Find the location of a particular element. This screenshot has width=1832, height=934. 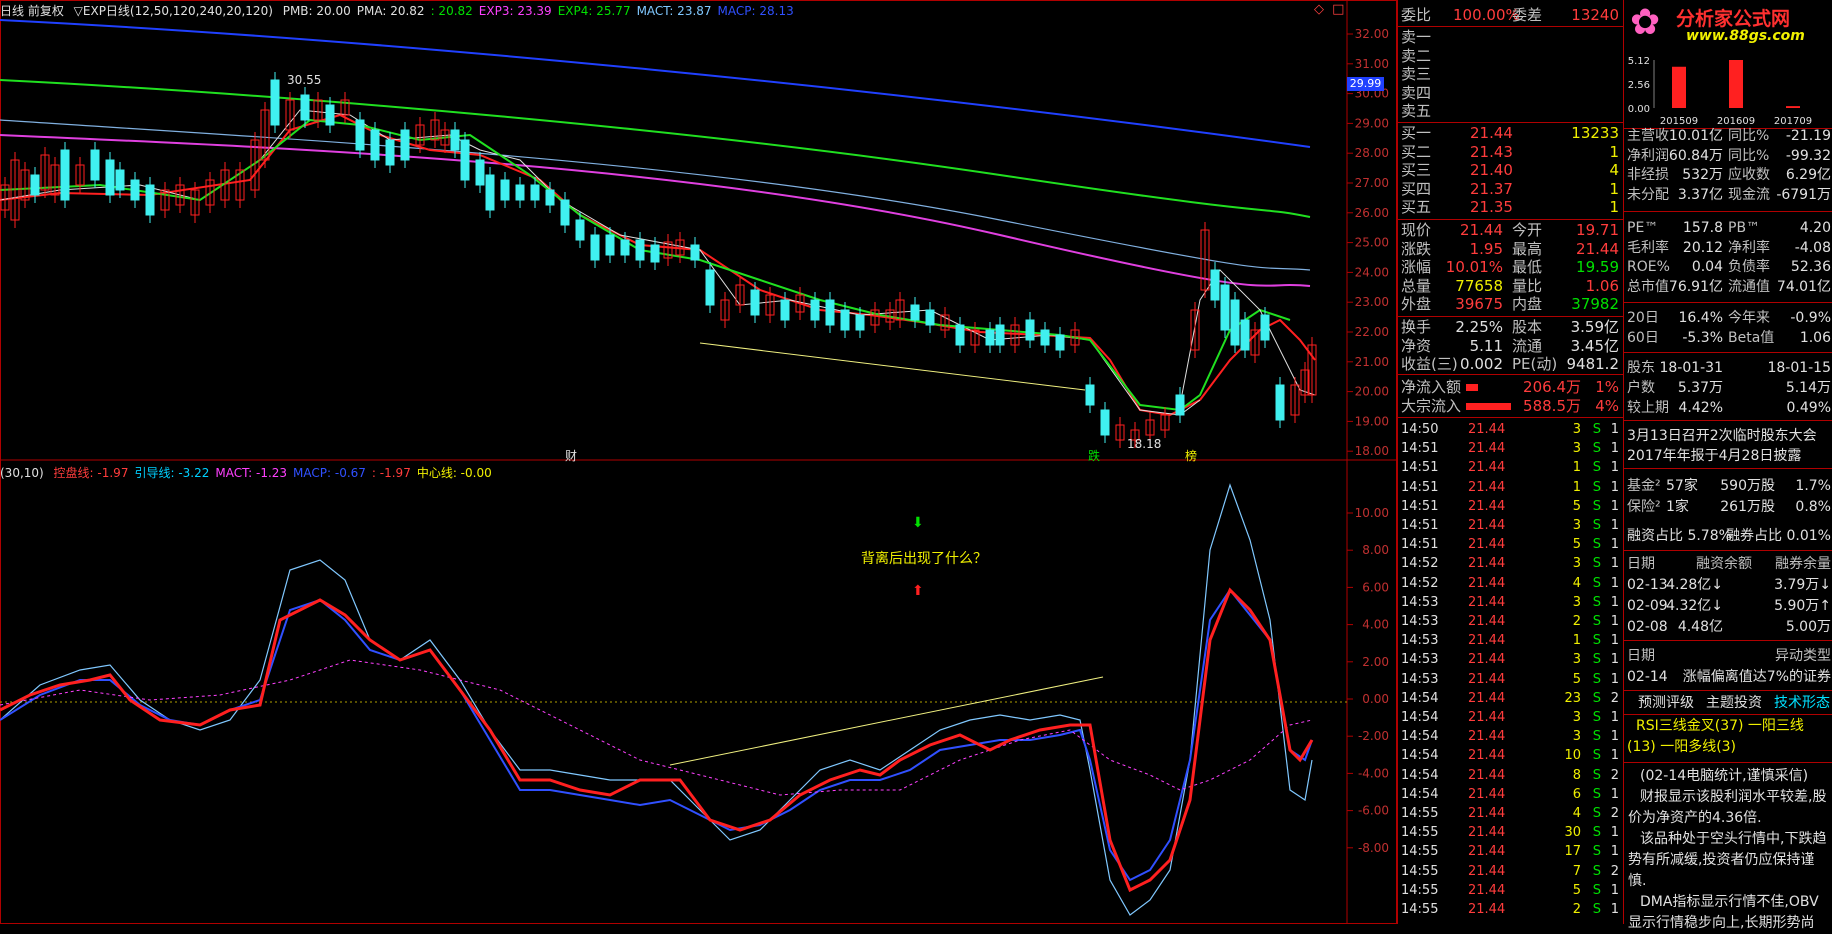

mini-ytick: 5.12 is located at coordinates (1639, 61).